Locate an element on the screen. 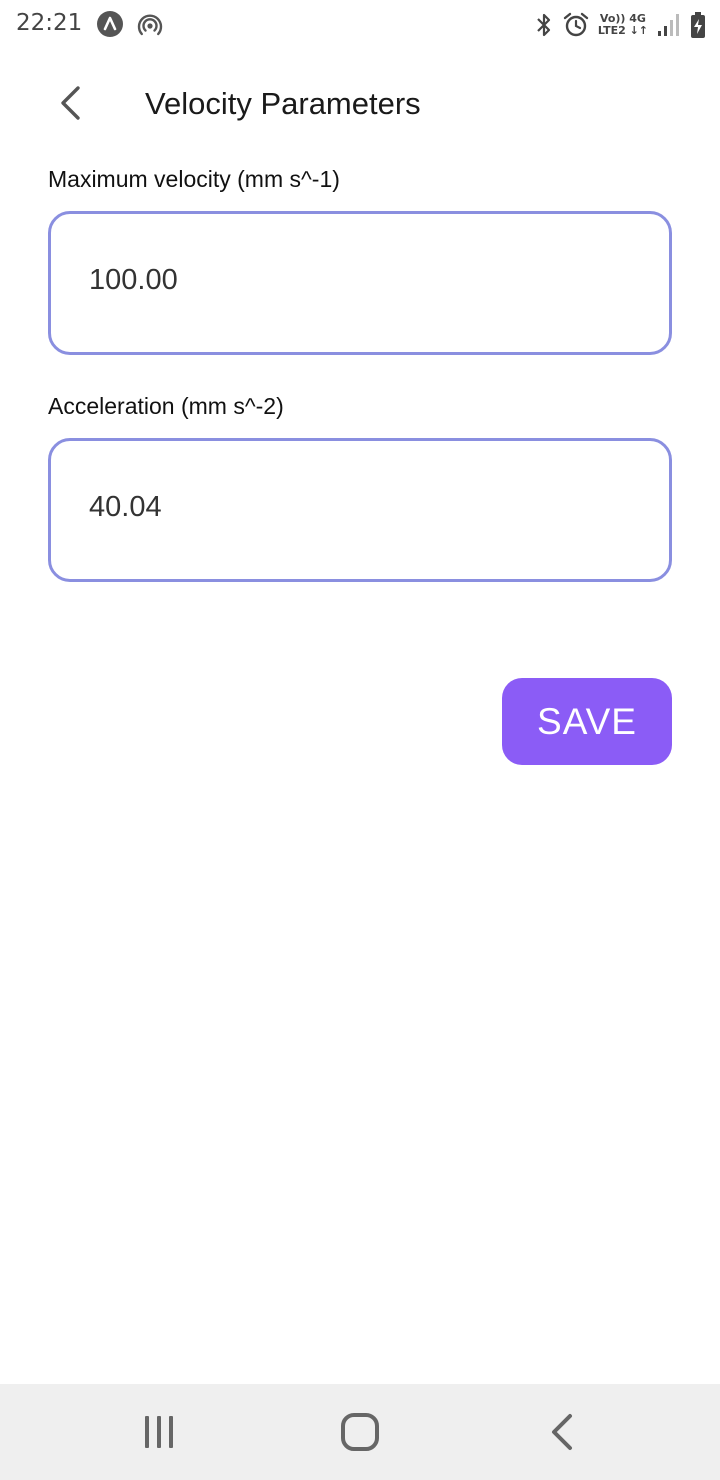  back-icon is located at coordinates (562, 1432).